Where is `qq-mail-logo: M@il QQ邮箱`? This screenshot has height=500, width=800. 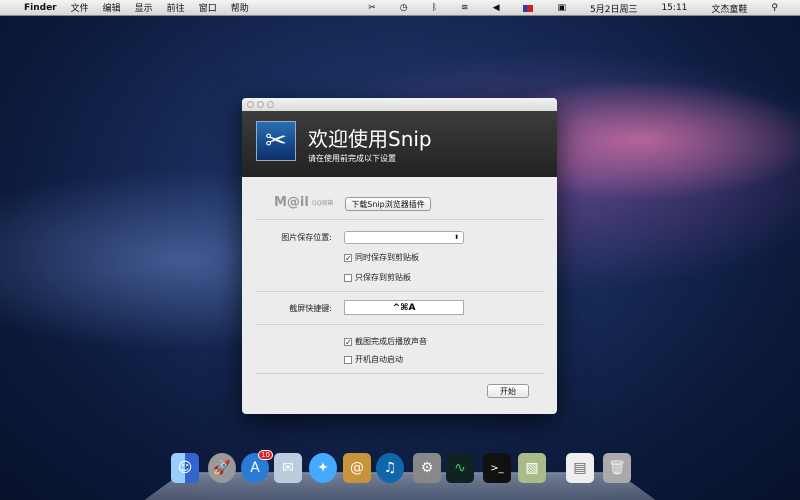
qq-mail-logo: M@il QQ邮箱 is located at coordinates (304, 202).